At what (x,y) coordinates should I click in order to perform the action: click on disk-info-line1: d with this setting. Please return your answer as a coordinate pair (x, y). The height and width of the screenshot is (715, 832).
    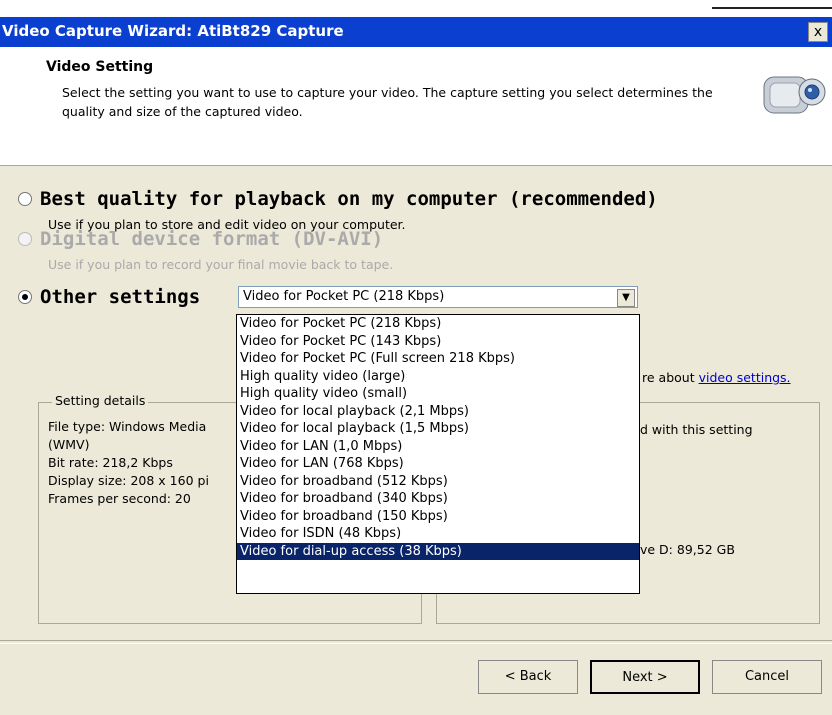
    Looking at the image, I should click on (696, 429).